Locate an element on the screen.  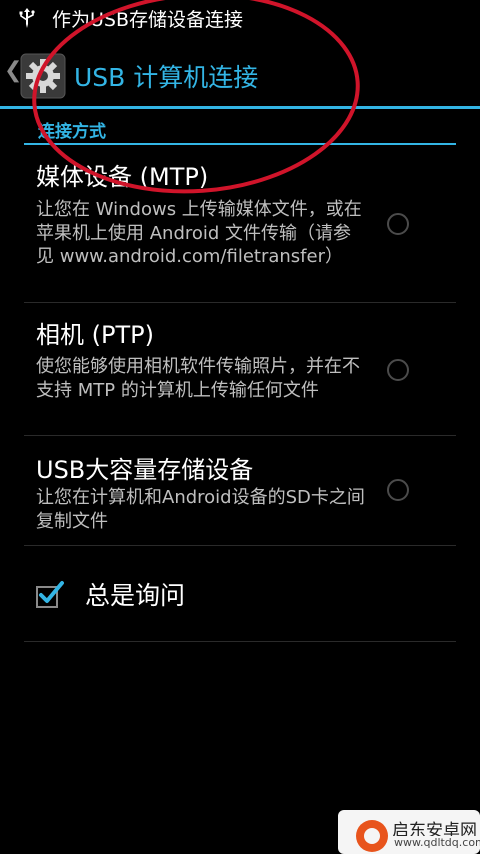
status-bar: 作为USB存储设备连接 is located at coordinates (240, 19).